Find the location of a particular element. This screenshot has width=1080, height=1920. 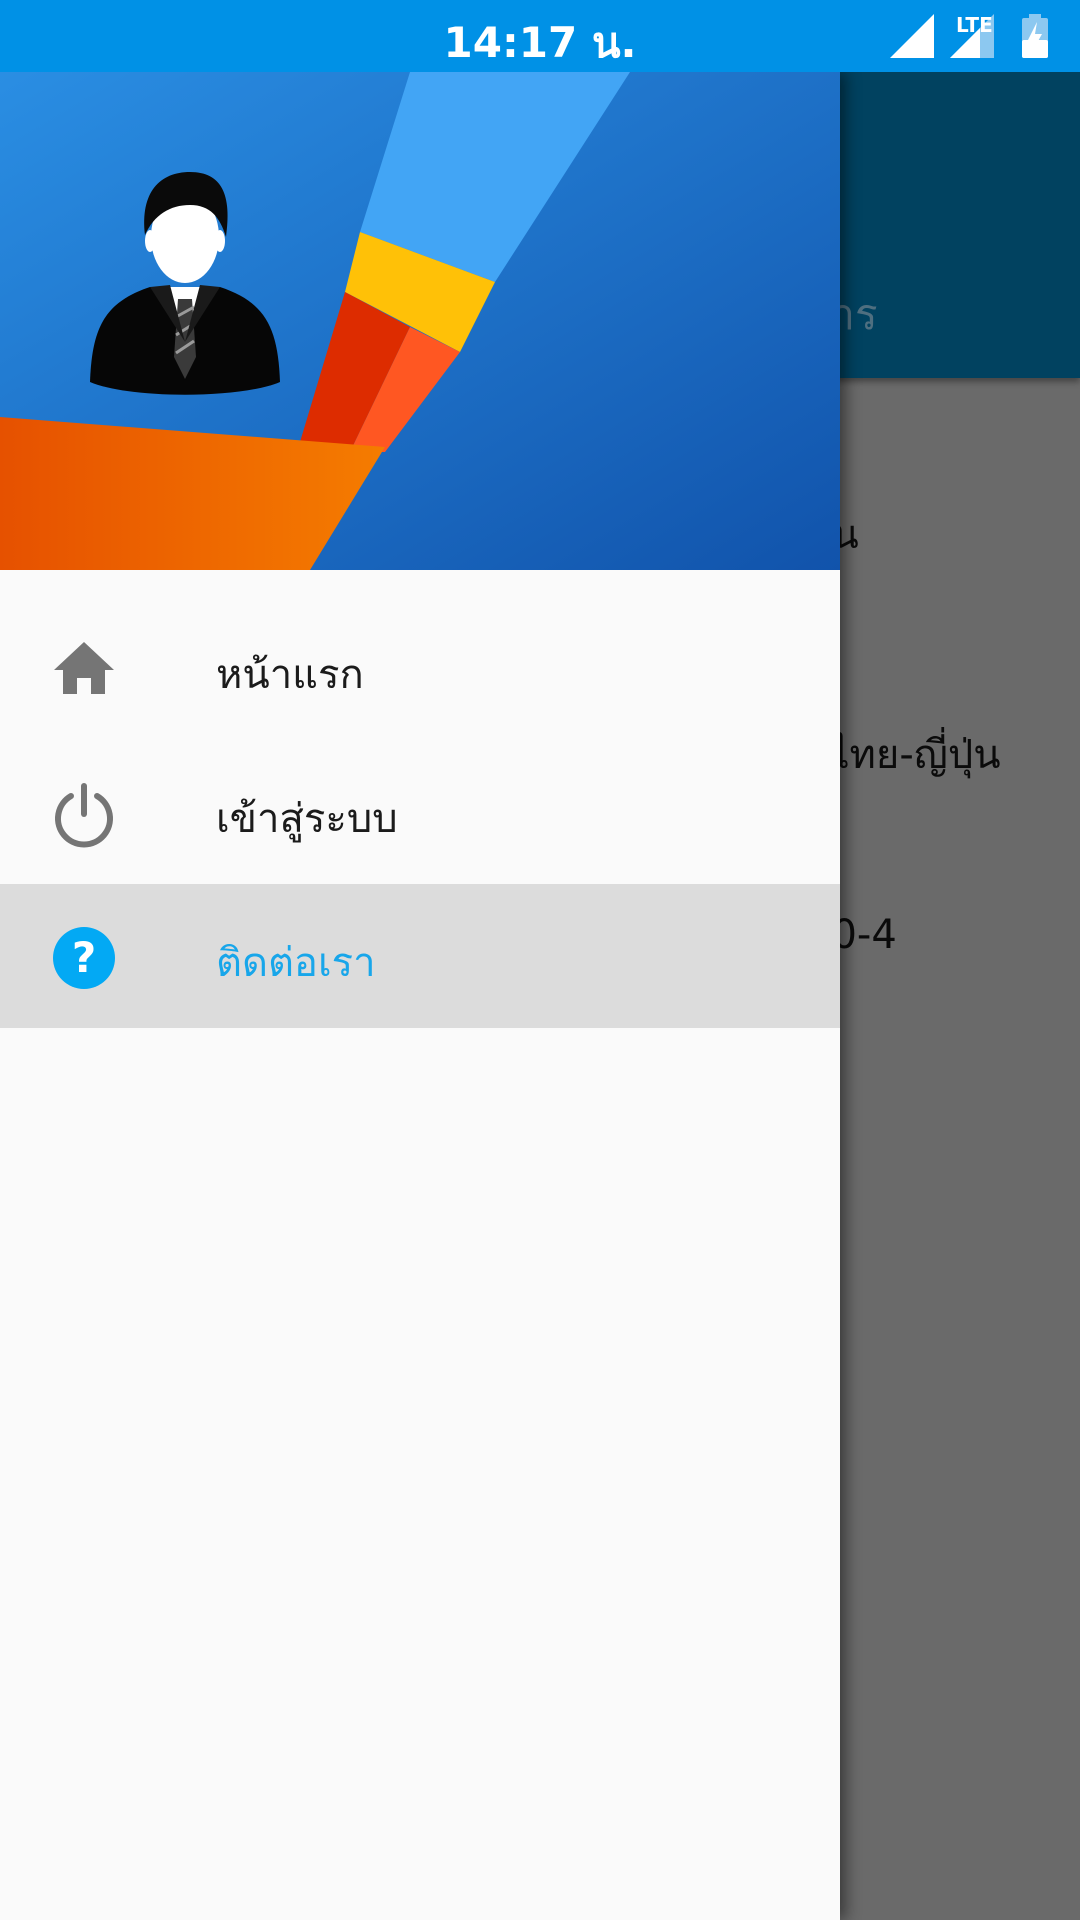

battery-charging-icon is located at coordinates (1035, 36).